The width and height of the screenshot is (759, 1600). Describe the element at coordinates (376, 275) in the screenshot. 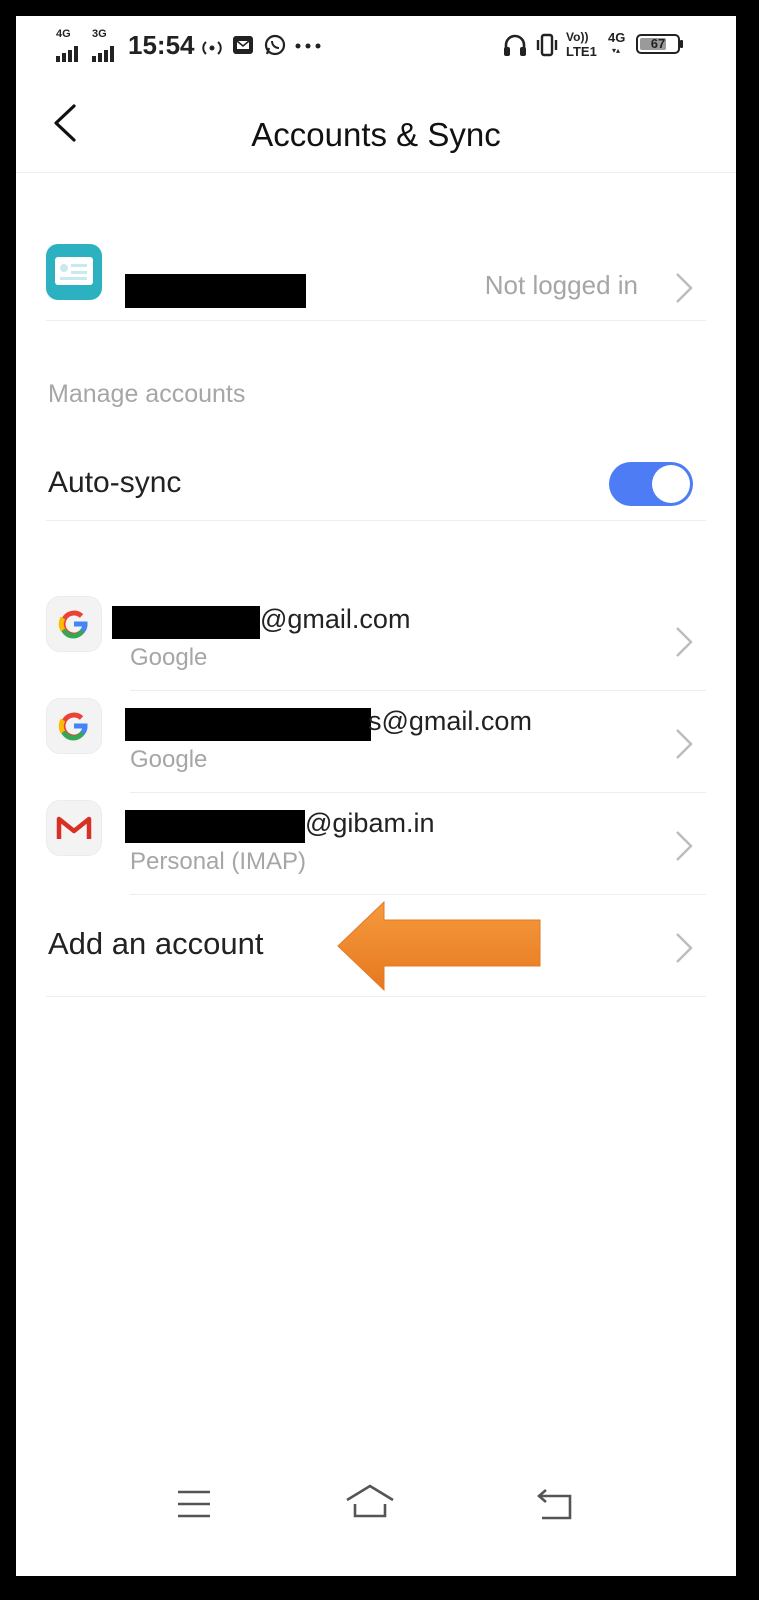

I see `profile-row: Not logged in` at that location.